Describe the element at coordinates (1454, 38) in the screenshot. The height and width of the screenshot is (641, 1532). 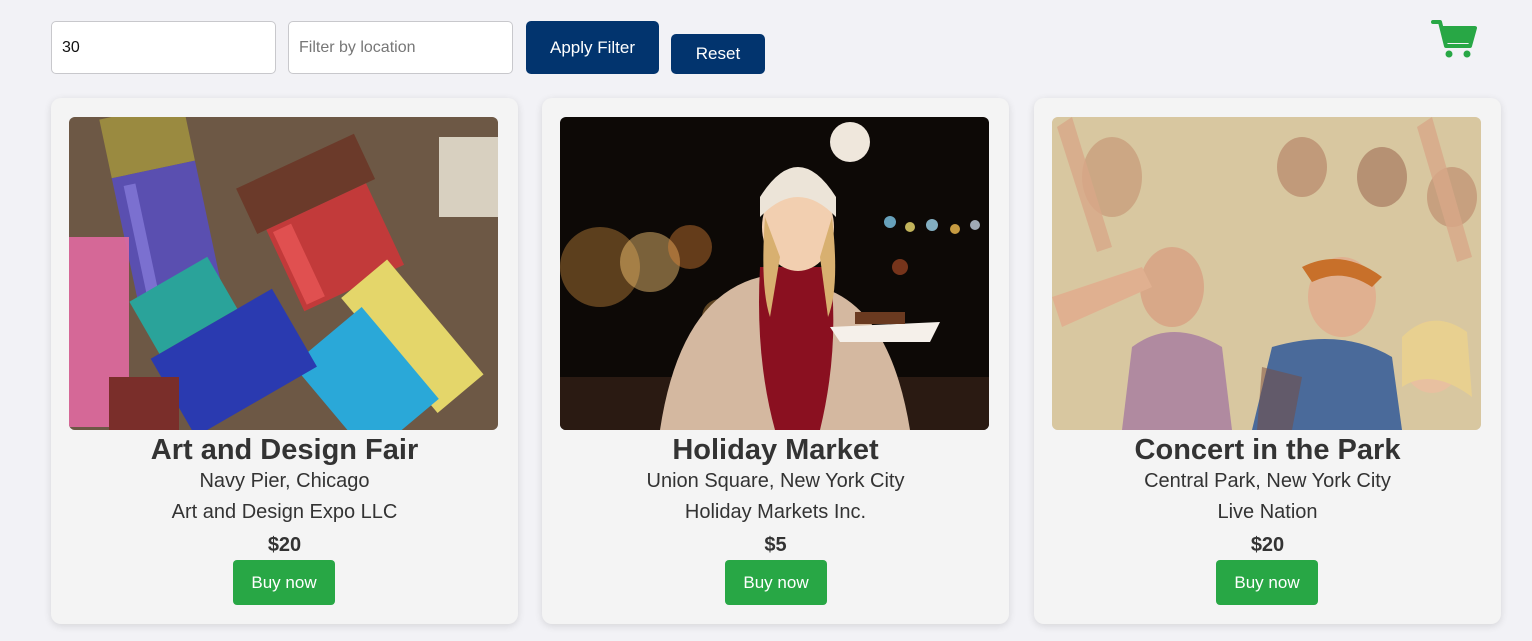
I see `shopping-cart-icon` at that location.